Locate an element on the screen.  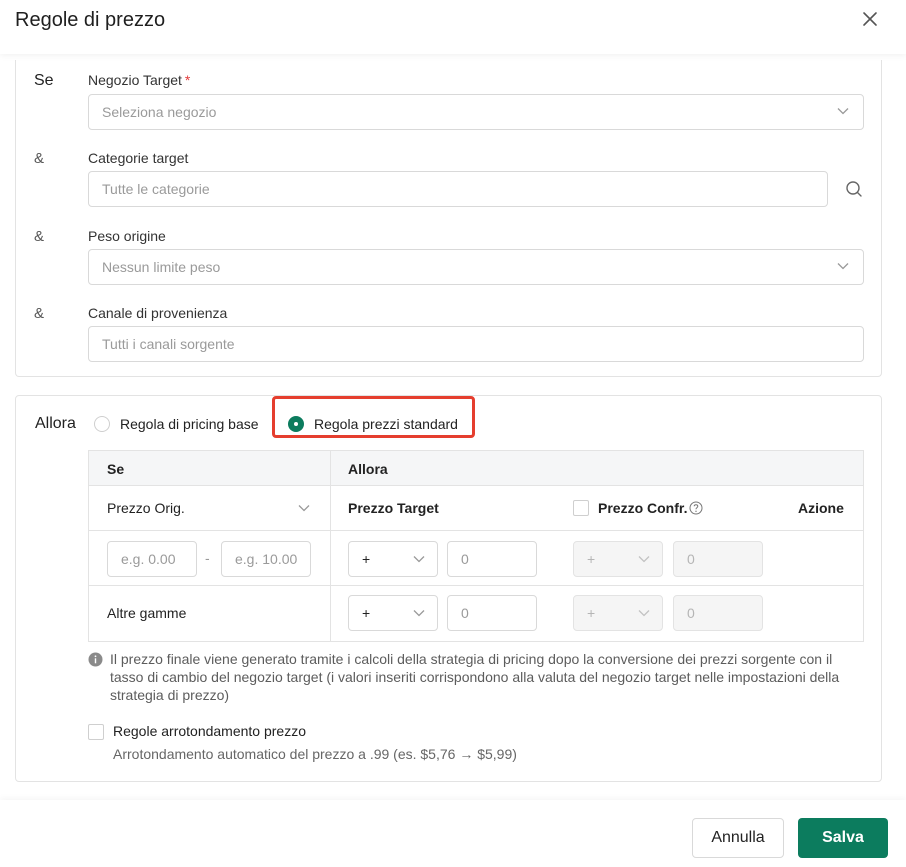
info-icon is located at coordinates (95, 659).